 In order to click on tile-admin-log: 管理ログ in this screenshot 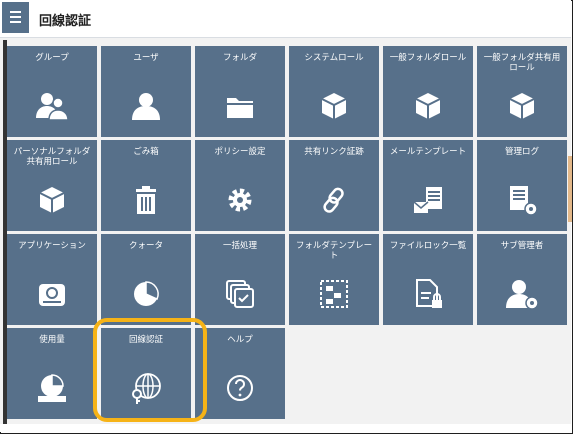, I will do `click(522, 185)`.